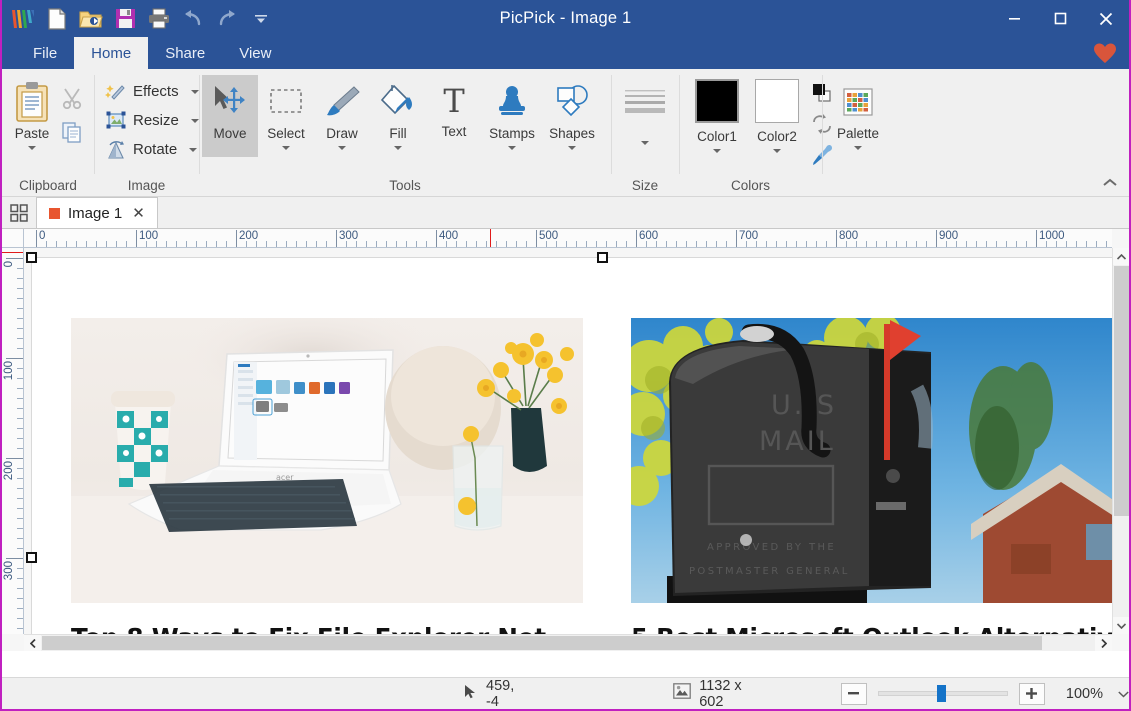 The width and height of the screenshot is (1131, 711). What do you see at coordinates (1121, 256) in the screenshot?
I see `scroll-up-button` at bounding box center [1121, 256].